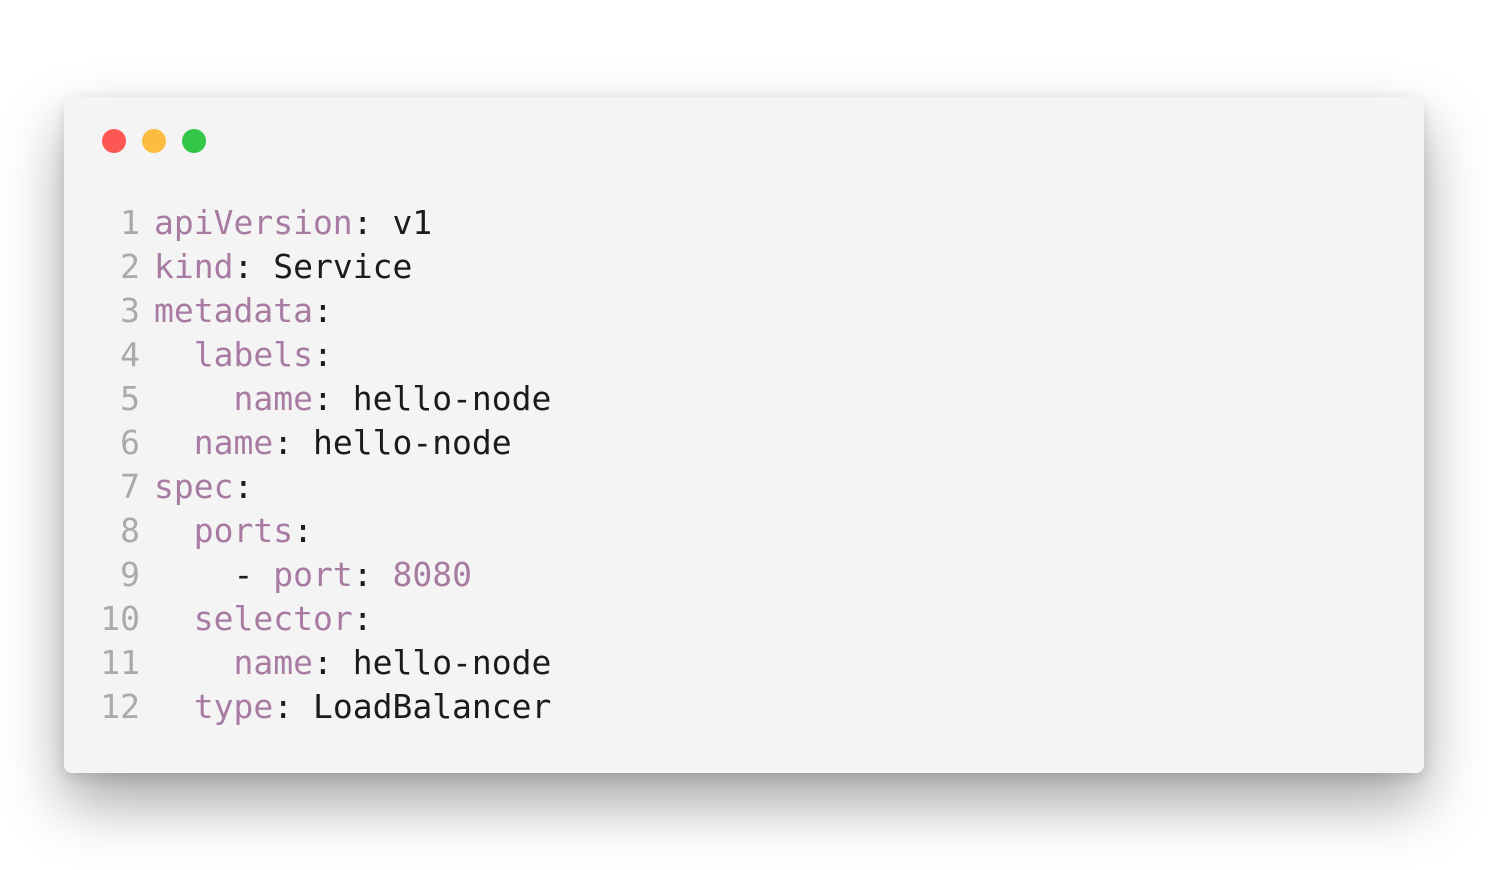 The height and width of the screenshot is (870, 1488). I want to click on code-line: 9 - port: 8080, so click(307, 575).